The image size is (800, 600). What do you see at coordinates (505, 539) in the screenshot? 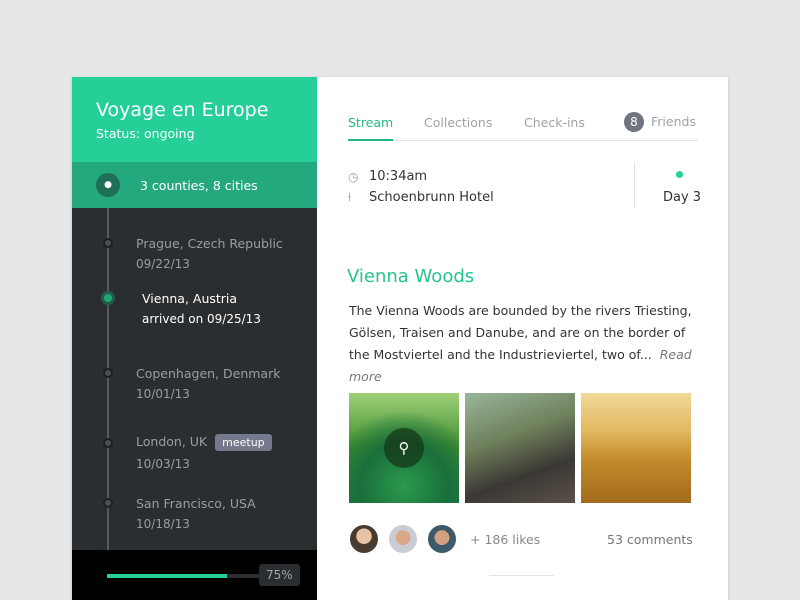
I see `likes-count: + 186 likes` at bounding box center [505, 539].